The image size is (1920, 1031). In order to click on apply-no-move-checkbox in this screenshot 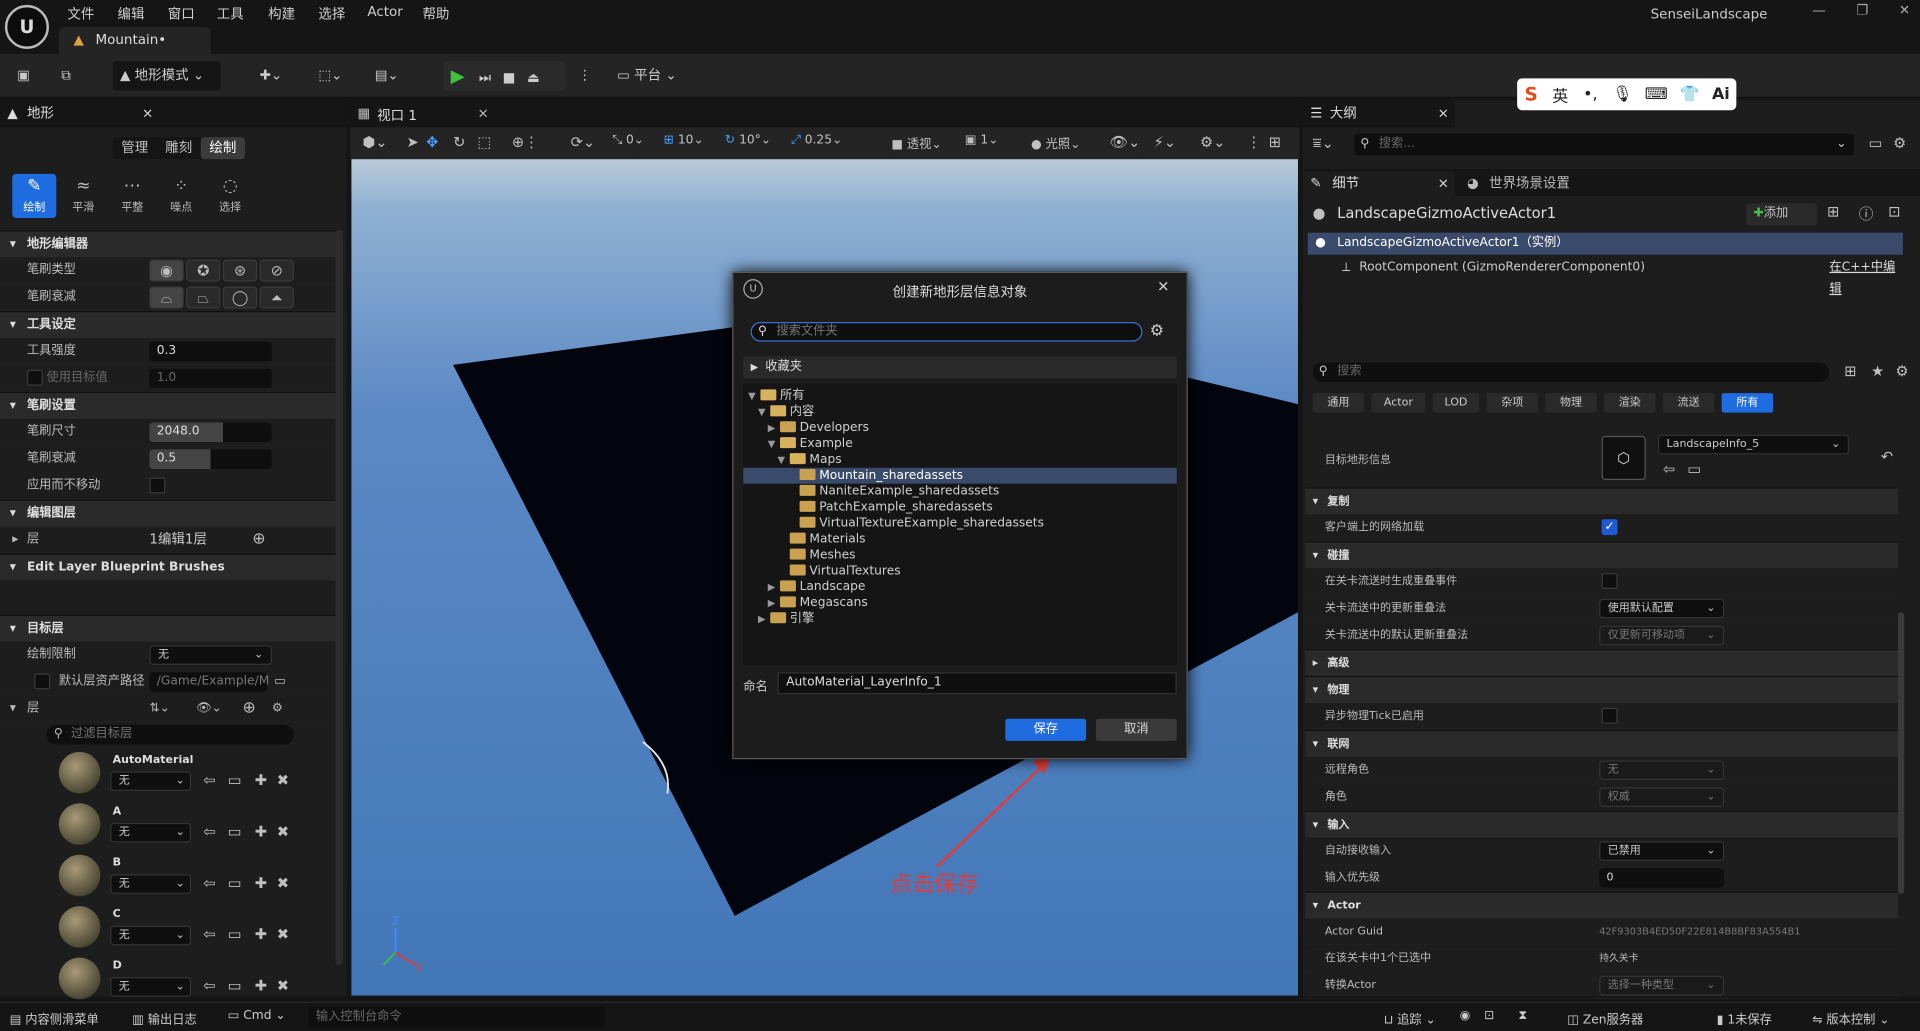, I will do `click(157, 485)`.